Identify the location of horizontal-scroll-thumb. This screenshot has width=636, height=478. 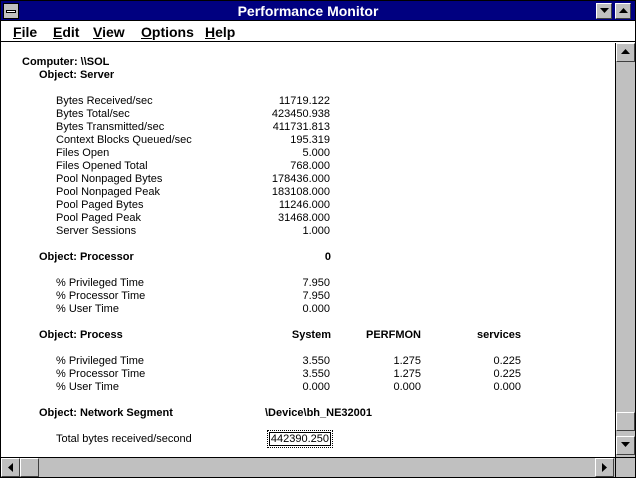
(29, 467).